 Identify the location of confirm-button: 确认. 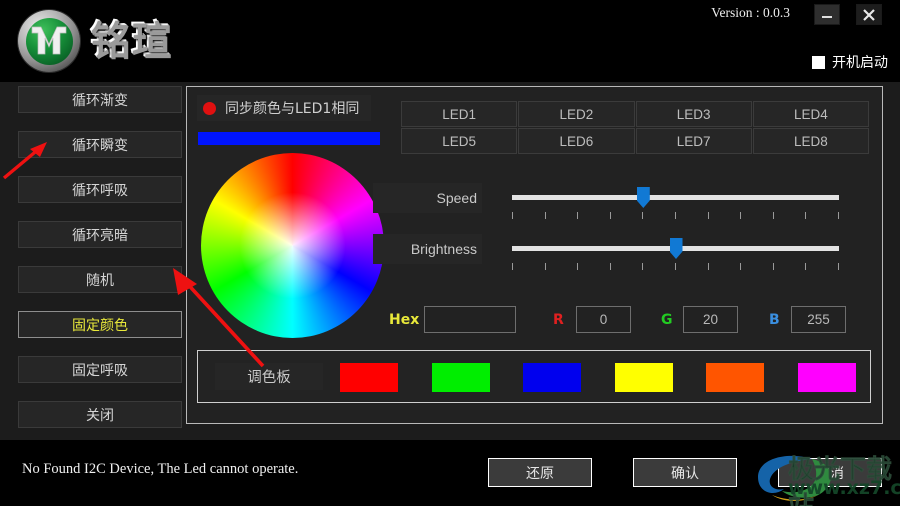
(685, 472).